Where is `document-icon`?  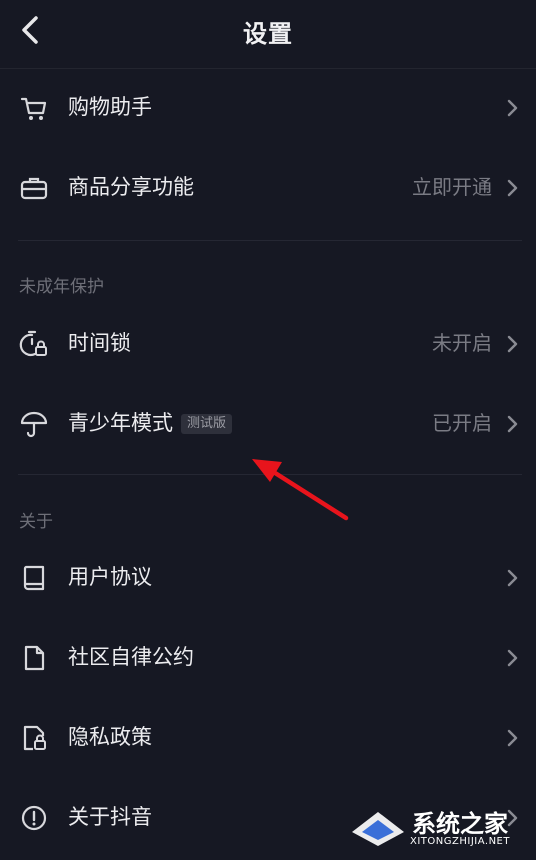
document-icon is located at coordinates (34, 658).